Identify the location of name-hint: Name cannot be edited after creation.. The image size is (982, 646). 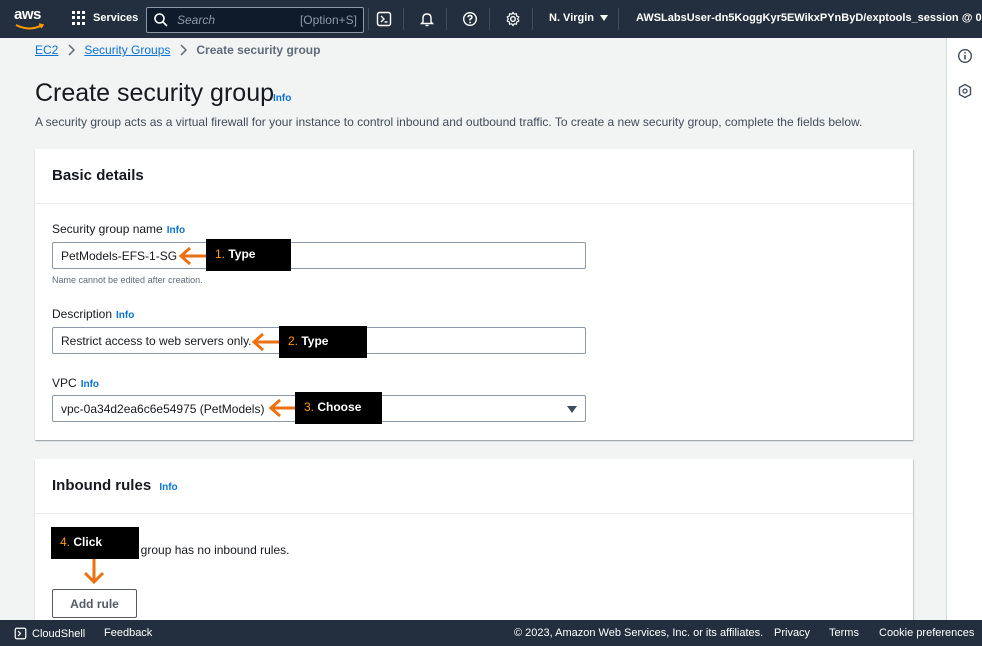
(127, 280).